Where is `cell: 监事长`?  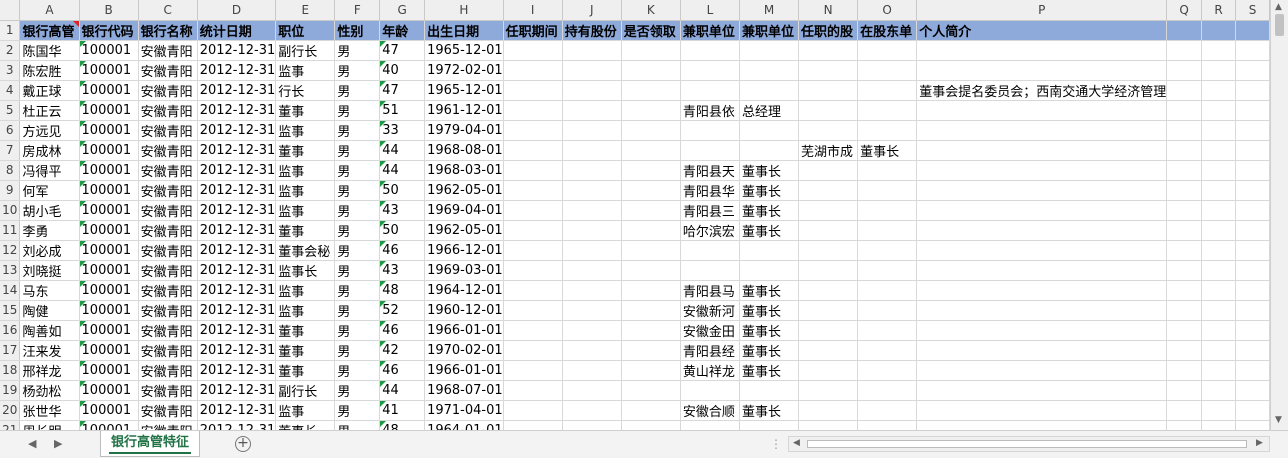
cell: 监事长 is located at coordinates (305, 270).